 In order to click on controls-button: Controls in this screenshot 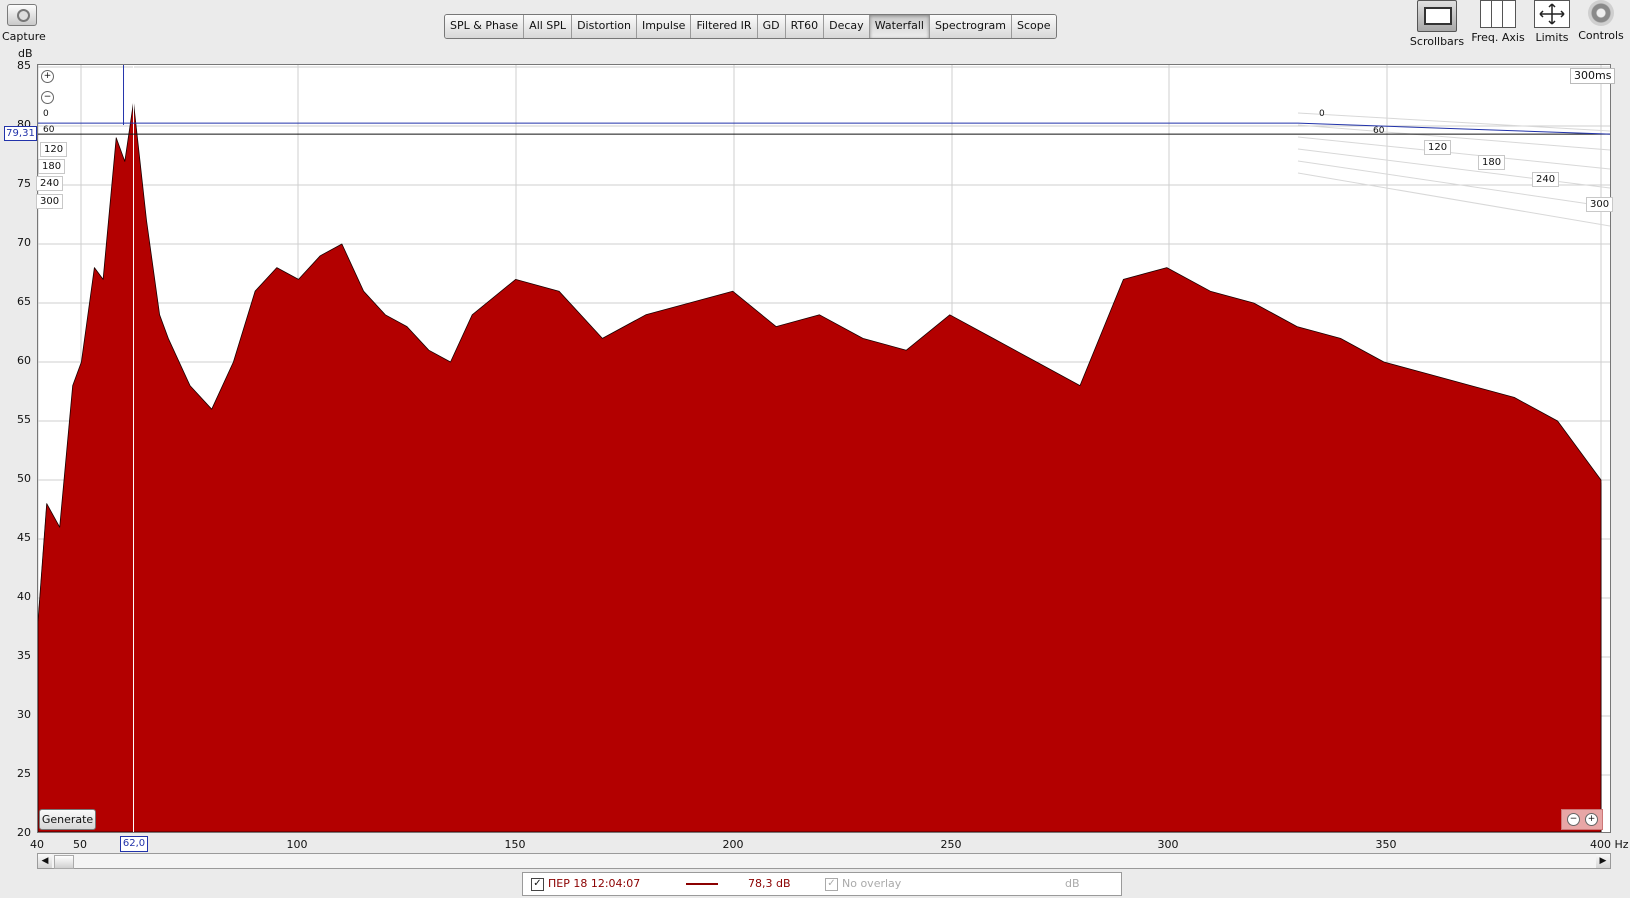, I will do `click(1601, 21)`.